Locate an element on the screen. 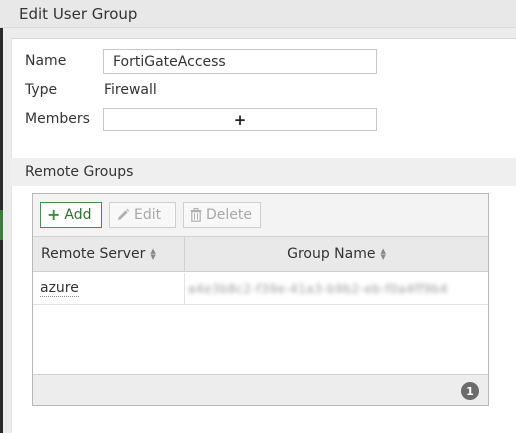  delete-button: Delete is located at coordinates (222, 215).